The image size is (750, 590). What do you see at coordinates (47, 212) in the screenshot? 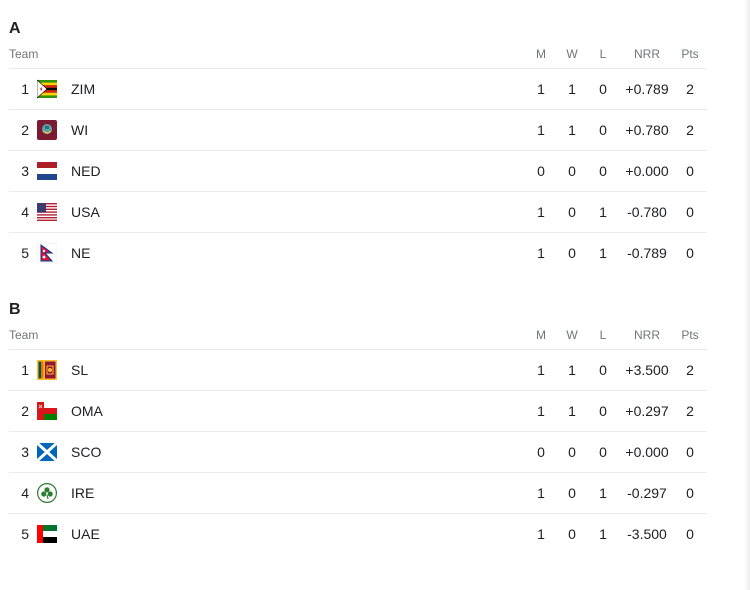
I see `usa-flag-icon` at bounding box center [47, 212].